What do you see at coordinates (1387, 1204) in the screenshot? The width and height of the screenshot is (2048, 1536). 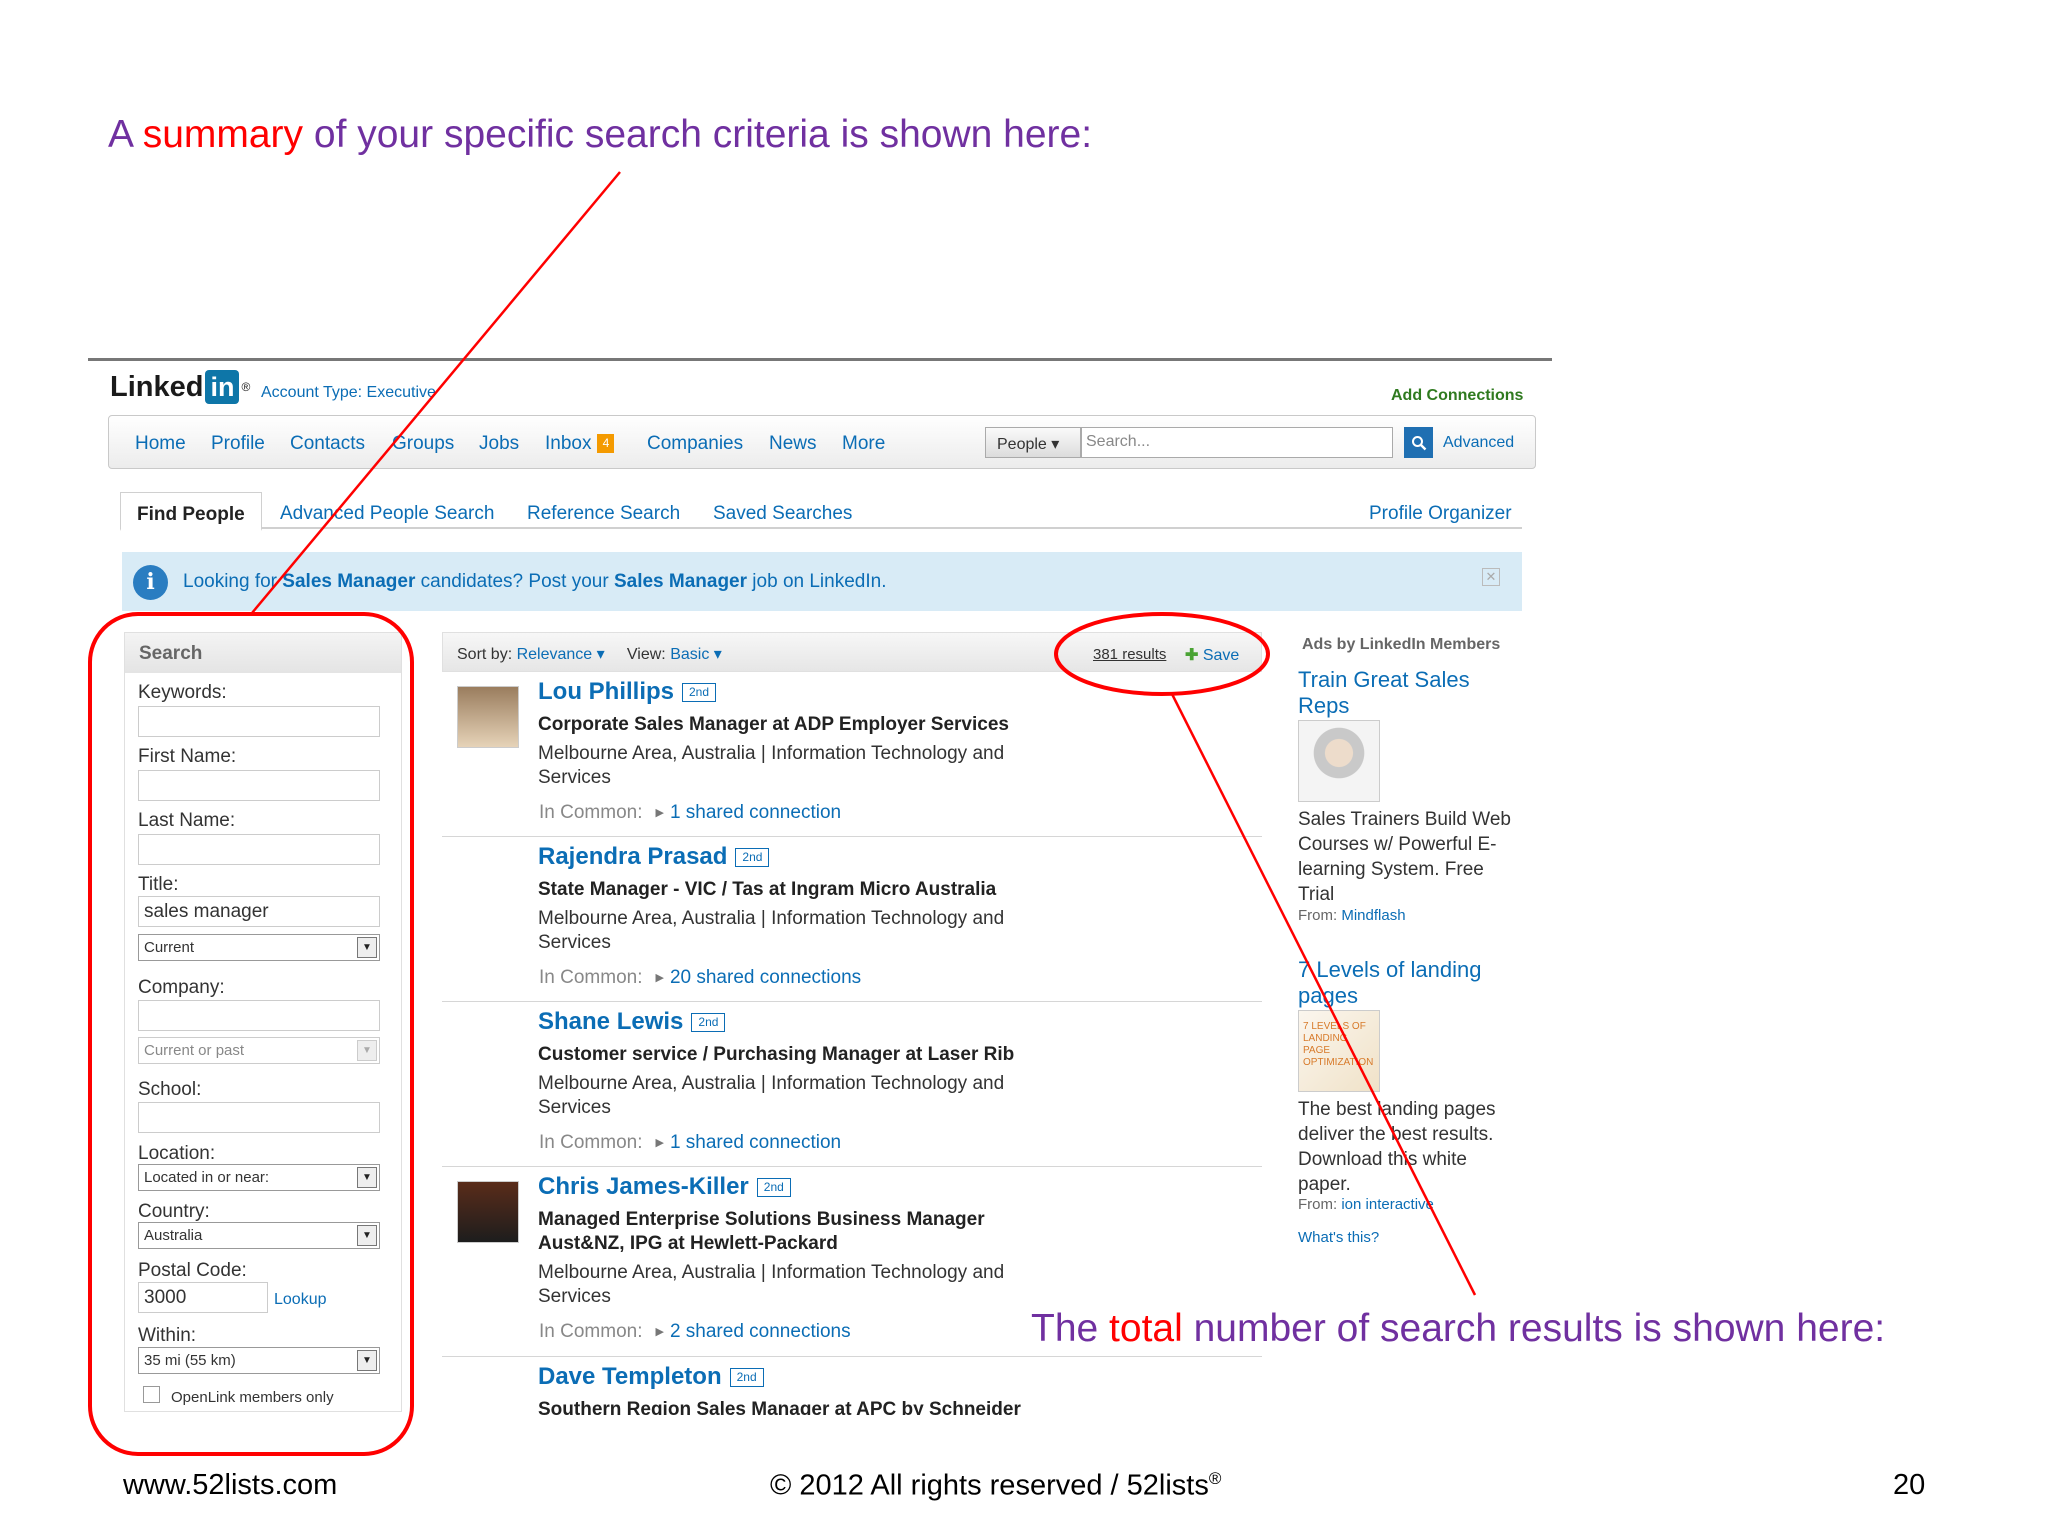 I see `ad-advertiser-link: ion interactive` at bounding box center [1387, 1204].